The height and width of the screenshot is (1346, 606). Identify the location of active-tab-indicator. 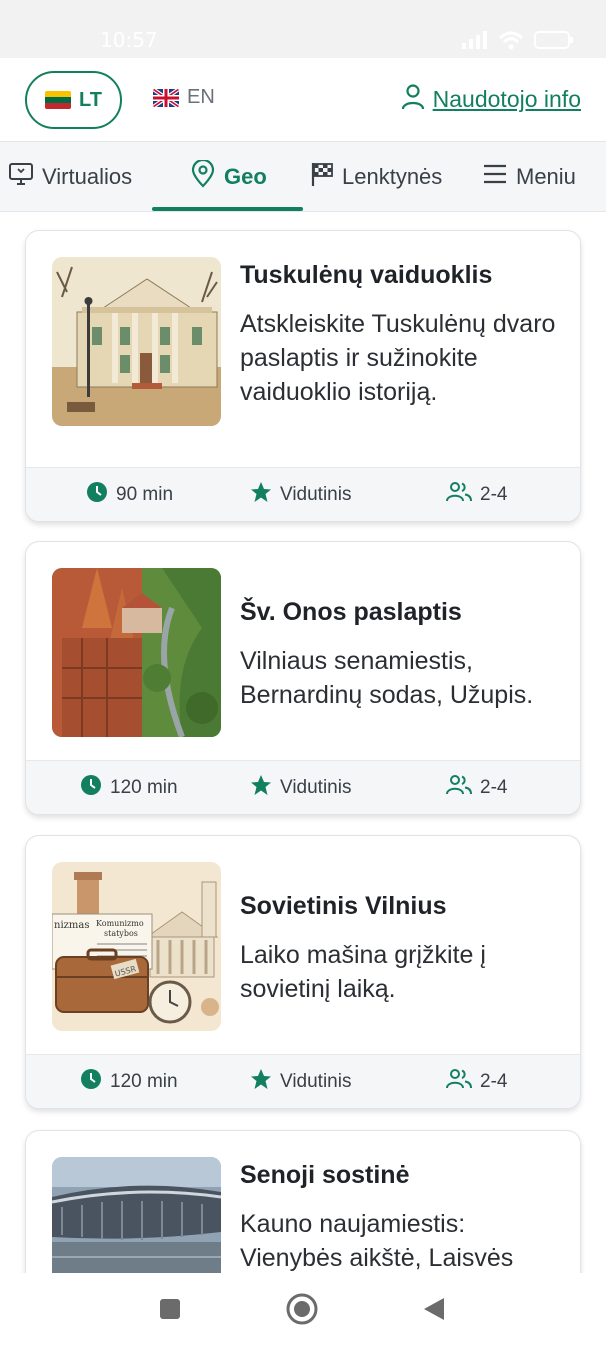
(227, 209).